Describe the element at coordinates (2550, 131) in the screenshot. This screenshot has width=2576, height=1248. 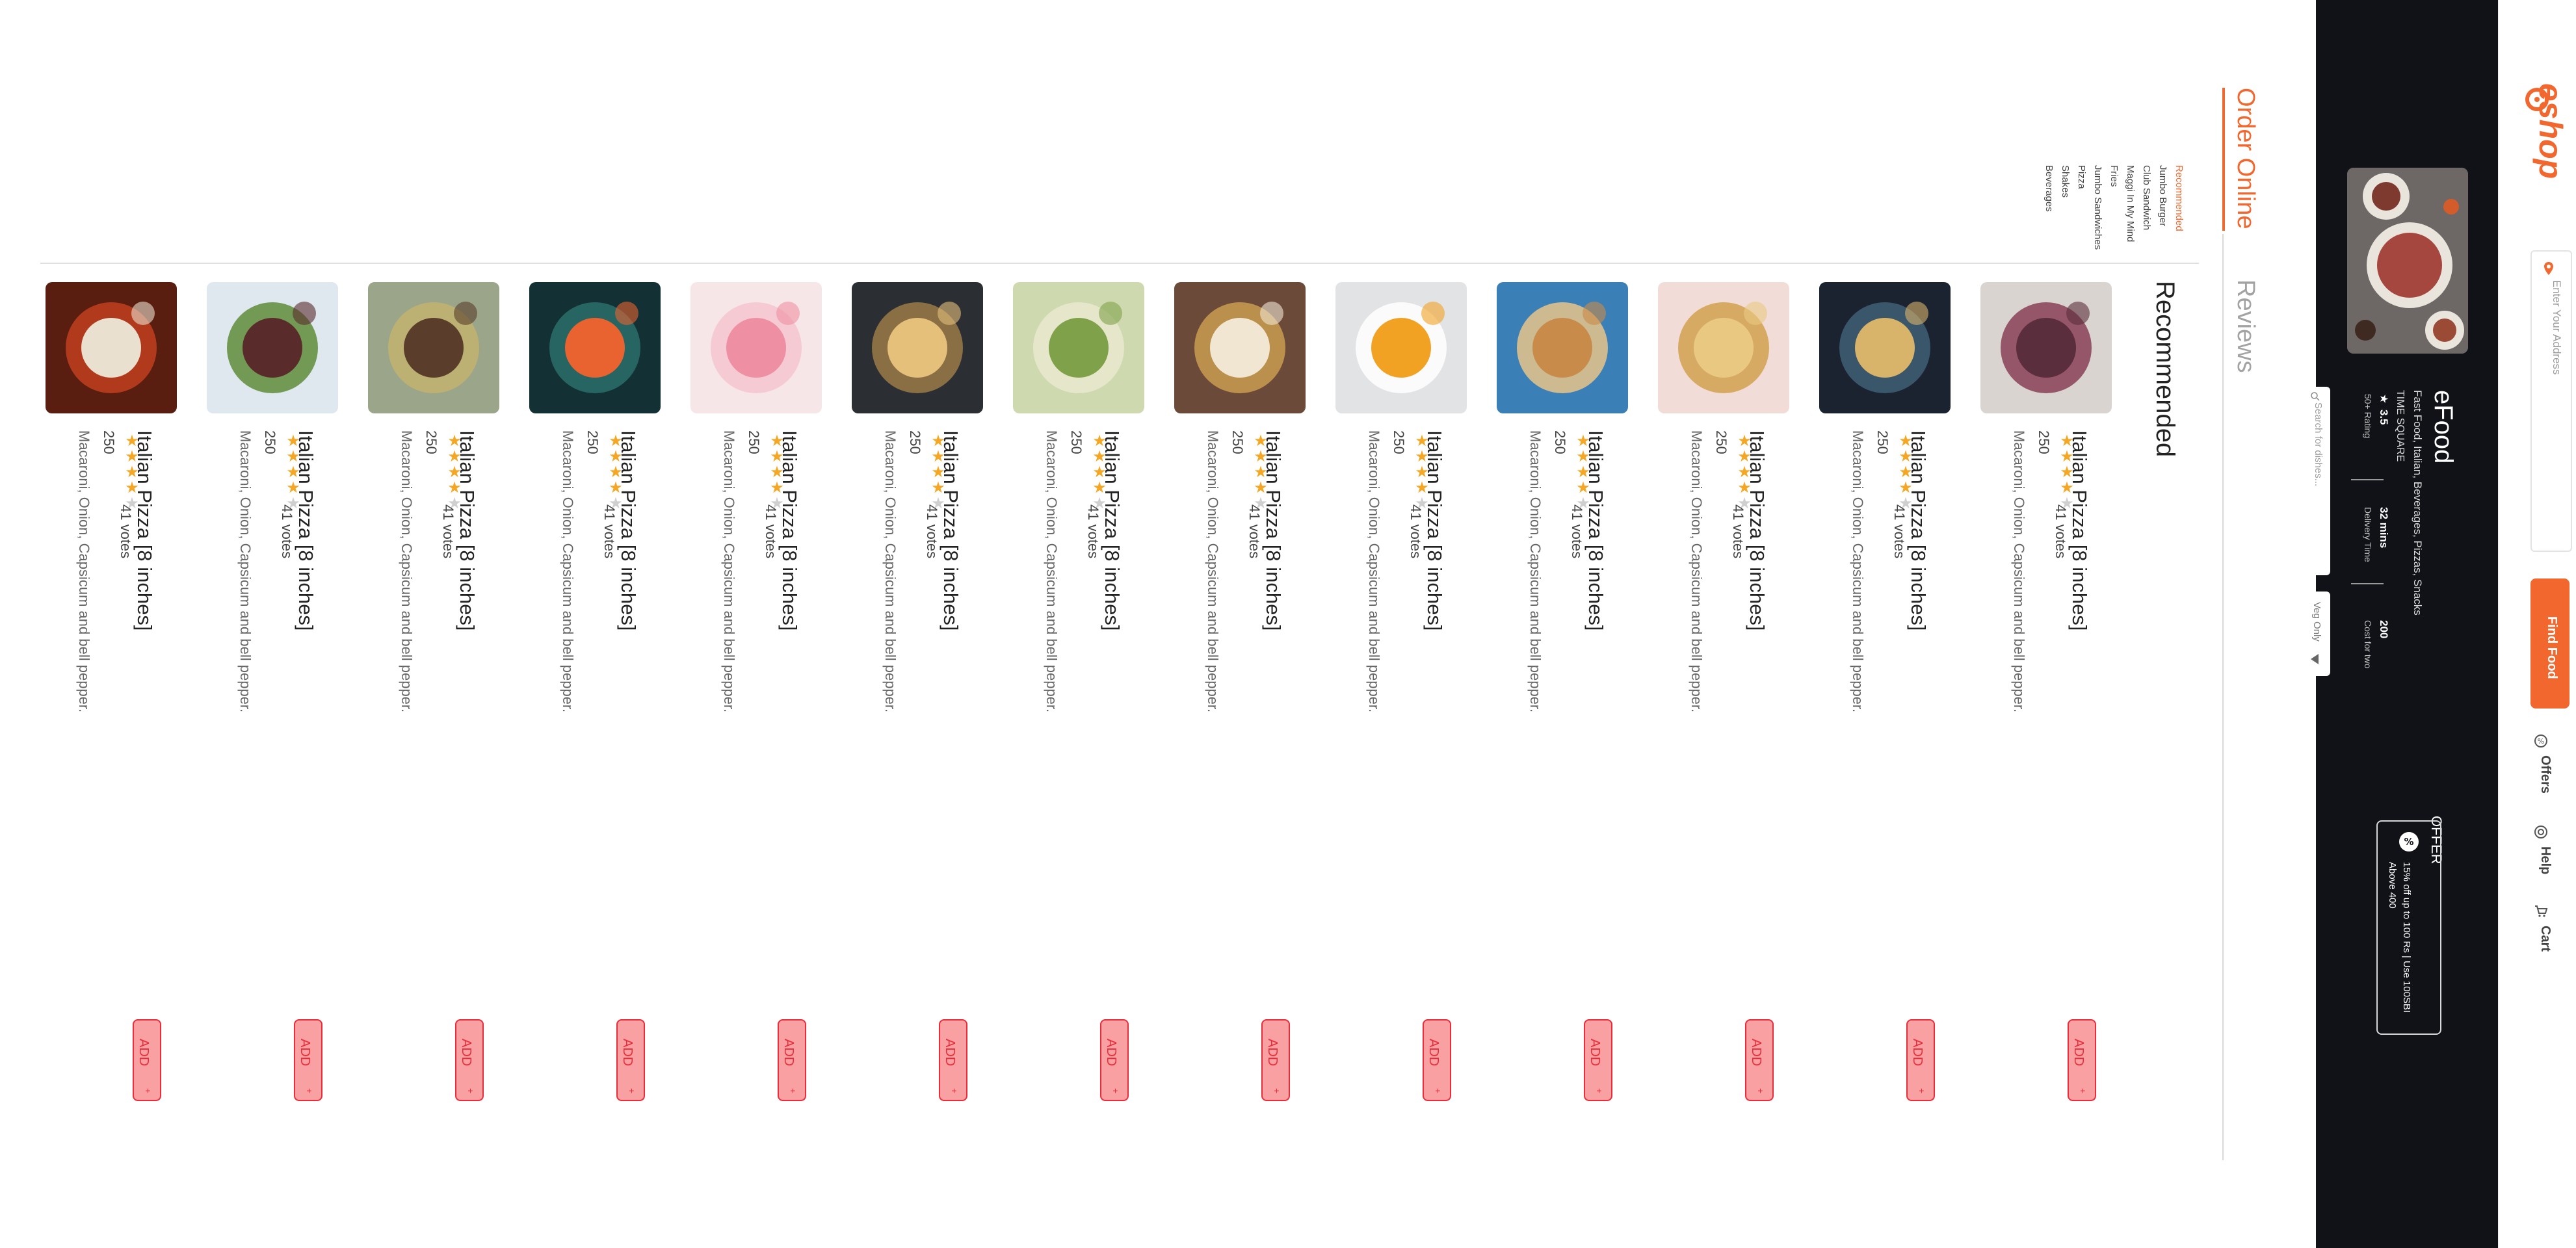
I see `brand-logo: eshop` at that location.